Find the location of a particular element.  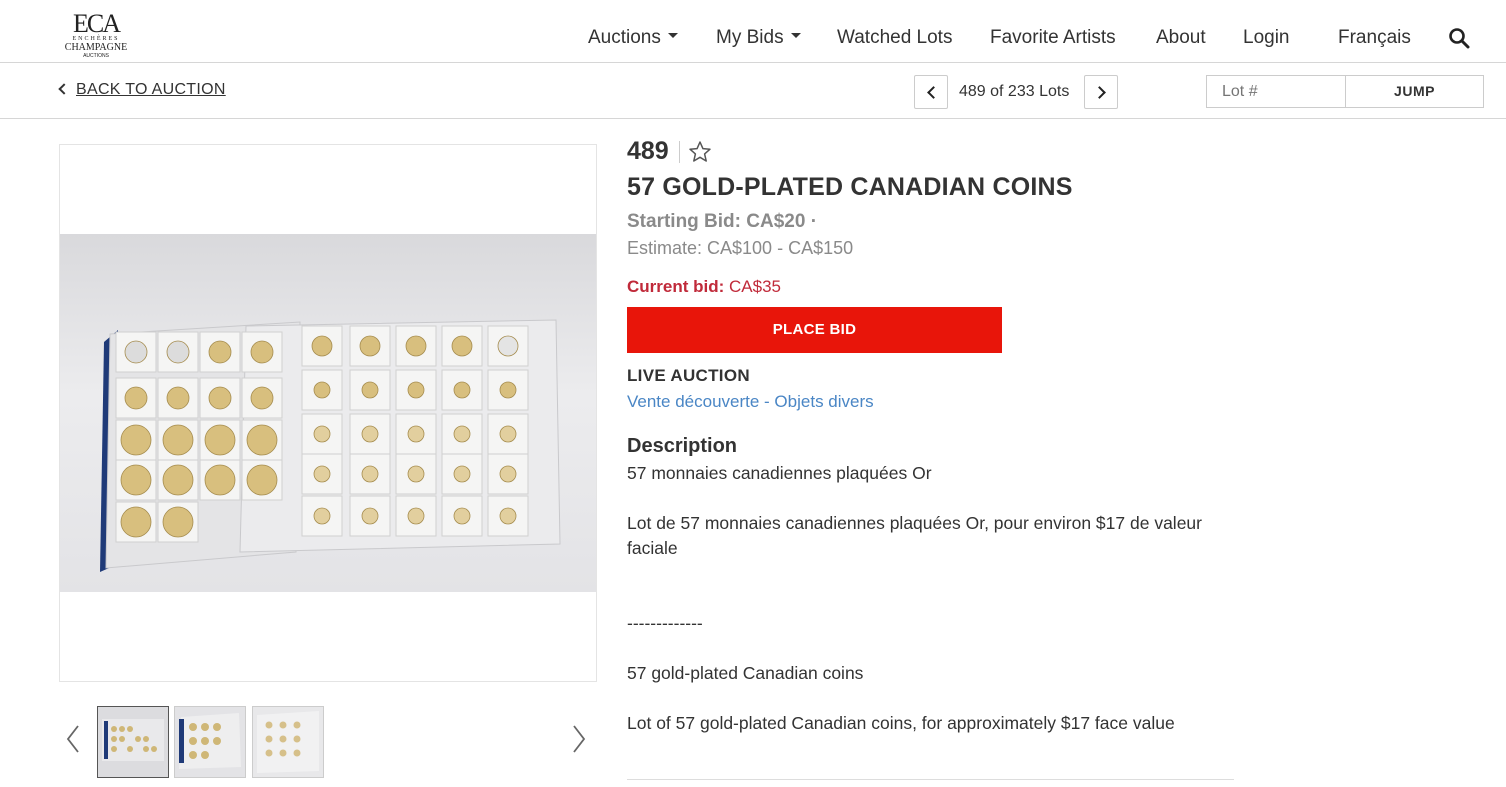

nav-login: Login is located at coordinates (1266, 38).